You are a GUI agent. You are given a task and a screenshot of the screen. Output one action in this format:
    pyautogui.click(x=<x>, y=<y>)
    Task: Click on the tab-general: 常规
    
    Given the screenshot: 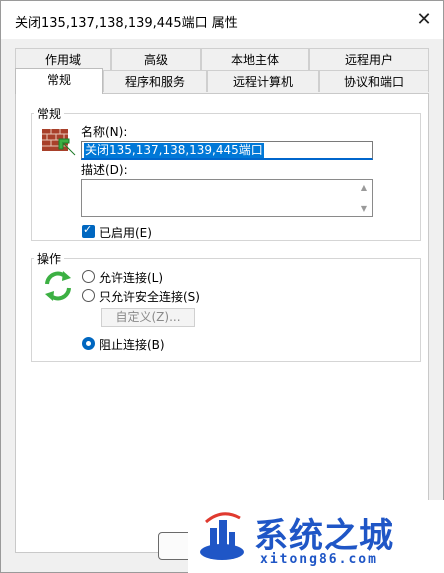 What is the action you would take?
    pyautogui.click(x=59, y=81)
    